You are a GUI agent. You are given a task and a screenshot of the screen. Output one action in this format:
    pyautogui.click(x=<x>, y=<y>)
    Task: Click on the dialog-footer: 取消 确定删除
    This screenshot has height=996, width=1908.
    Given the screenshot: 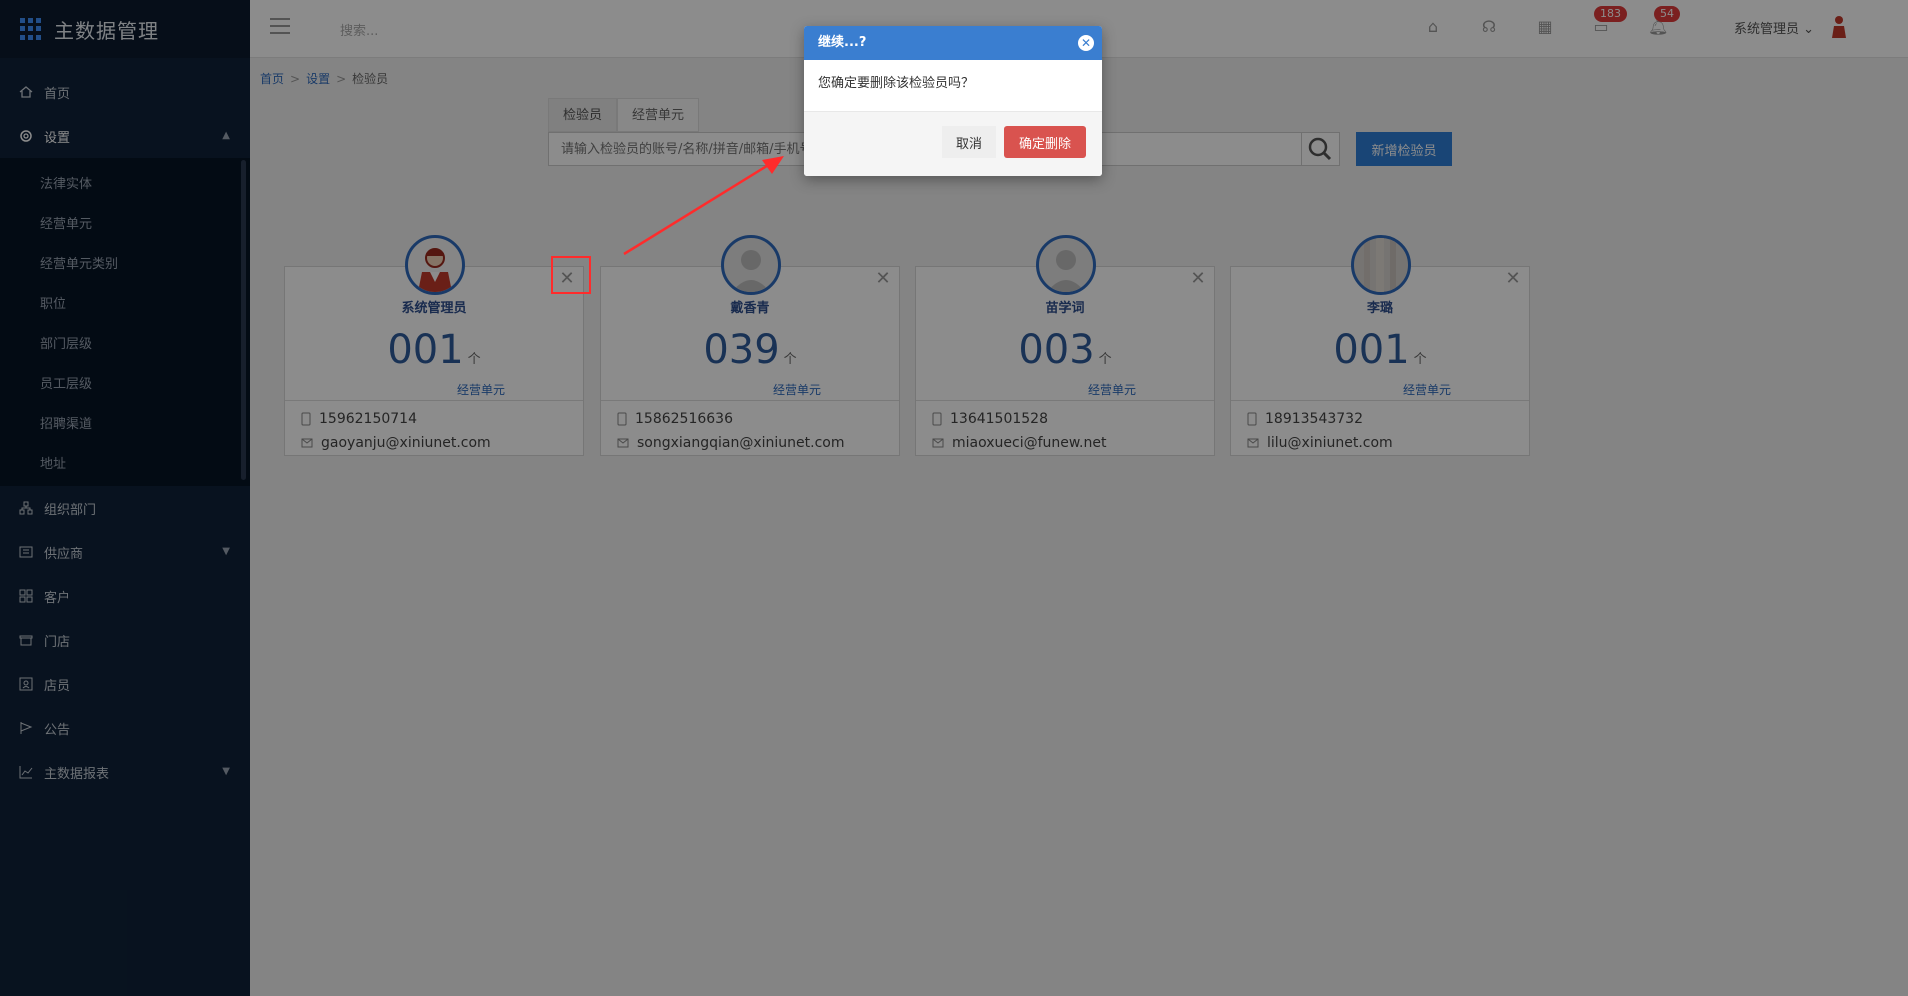 What is the action you would take?
    pyautogui.click(x=953, y=144)
    